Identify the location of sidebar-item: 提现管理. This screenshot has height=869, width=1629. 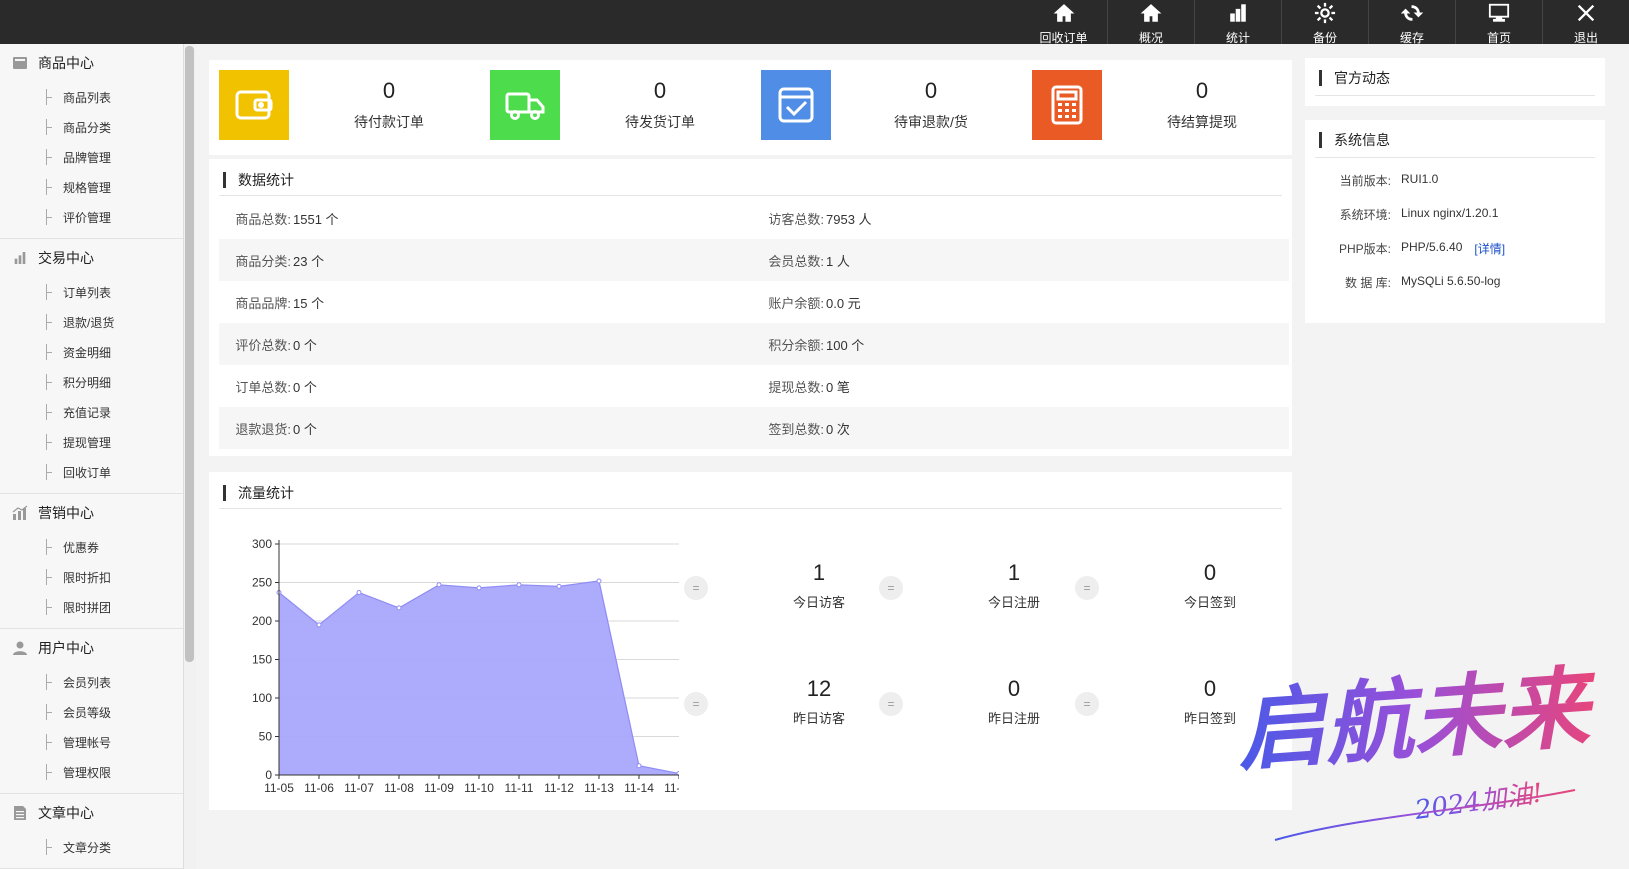
(91, 442).